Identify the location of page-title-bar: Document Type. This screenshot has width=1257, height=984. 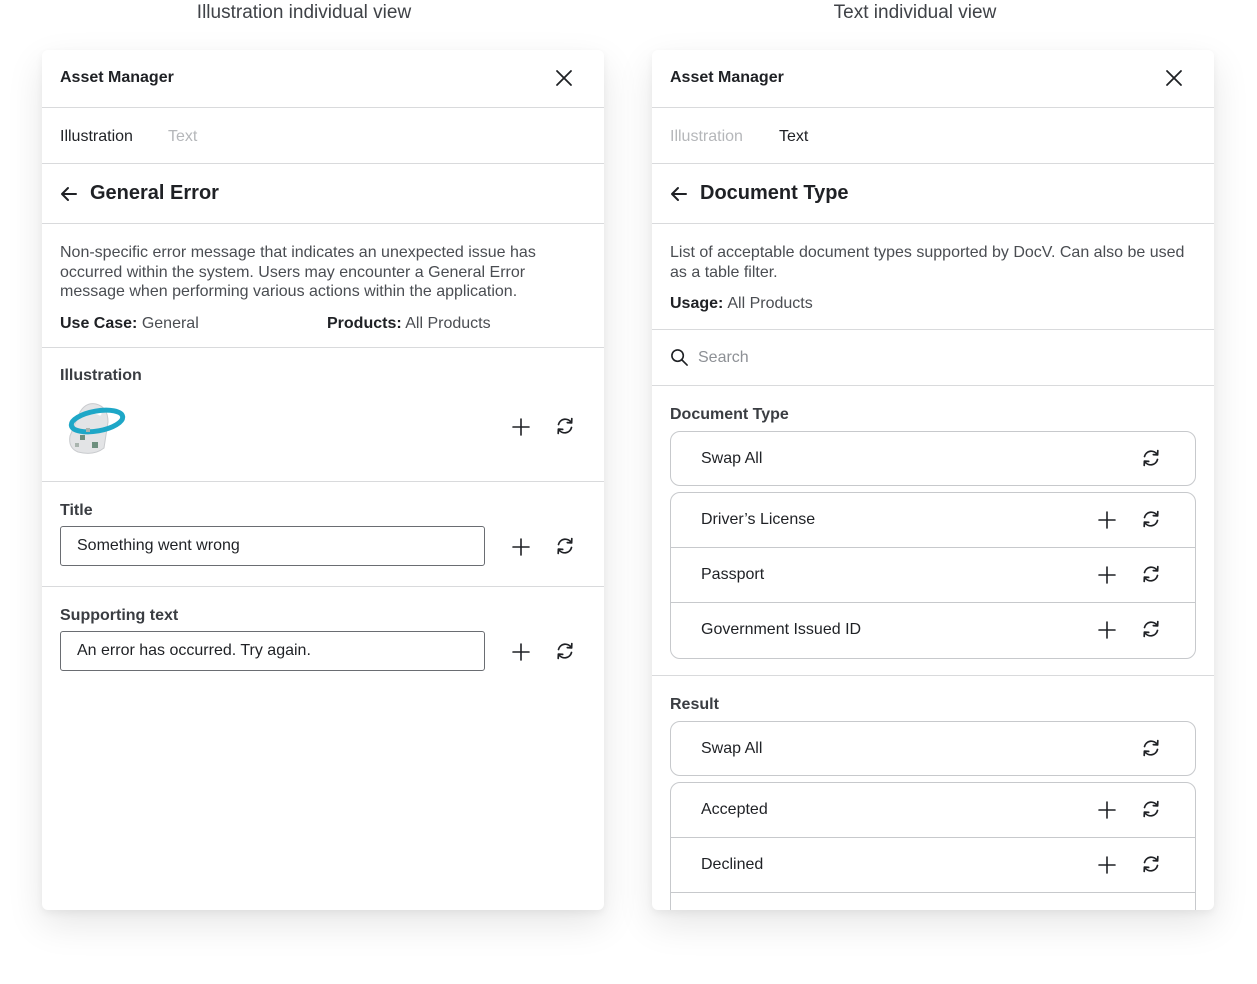
(933, 194).